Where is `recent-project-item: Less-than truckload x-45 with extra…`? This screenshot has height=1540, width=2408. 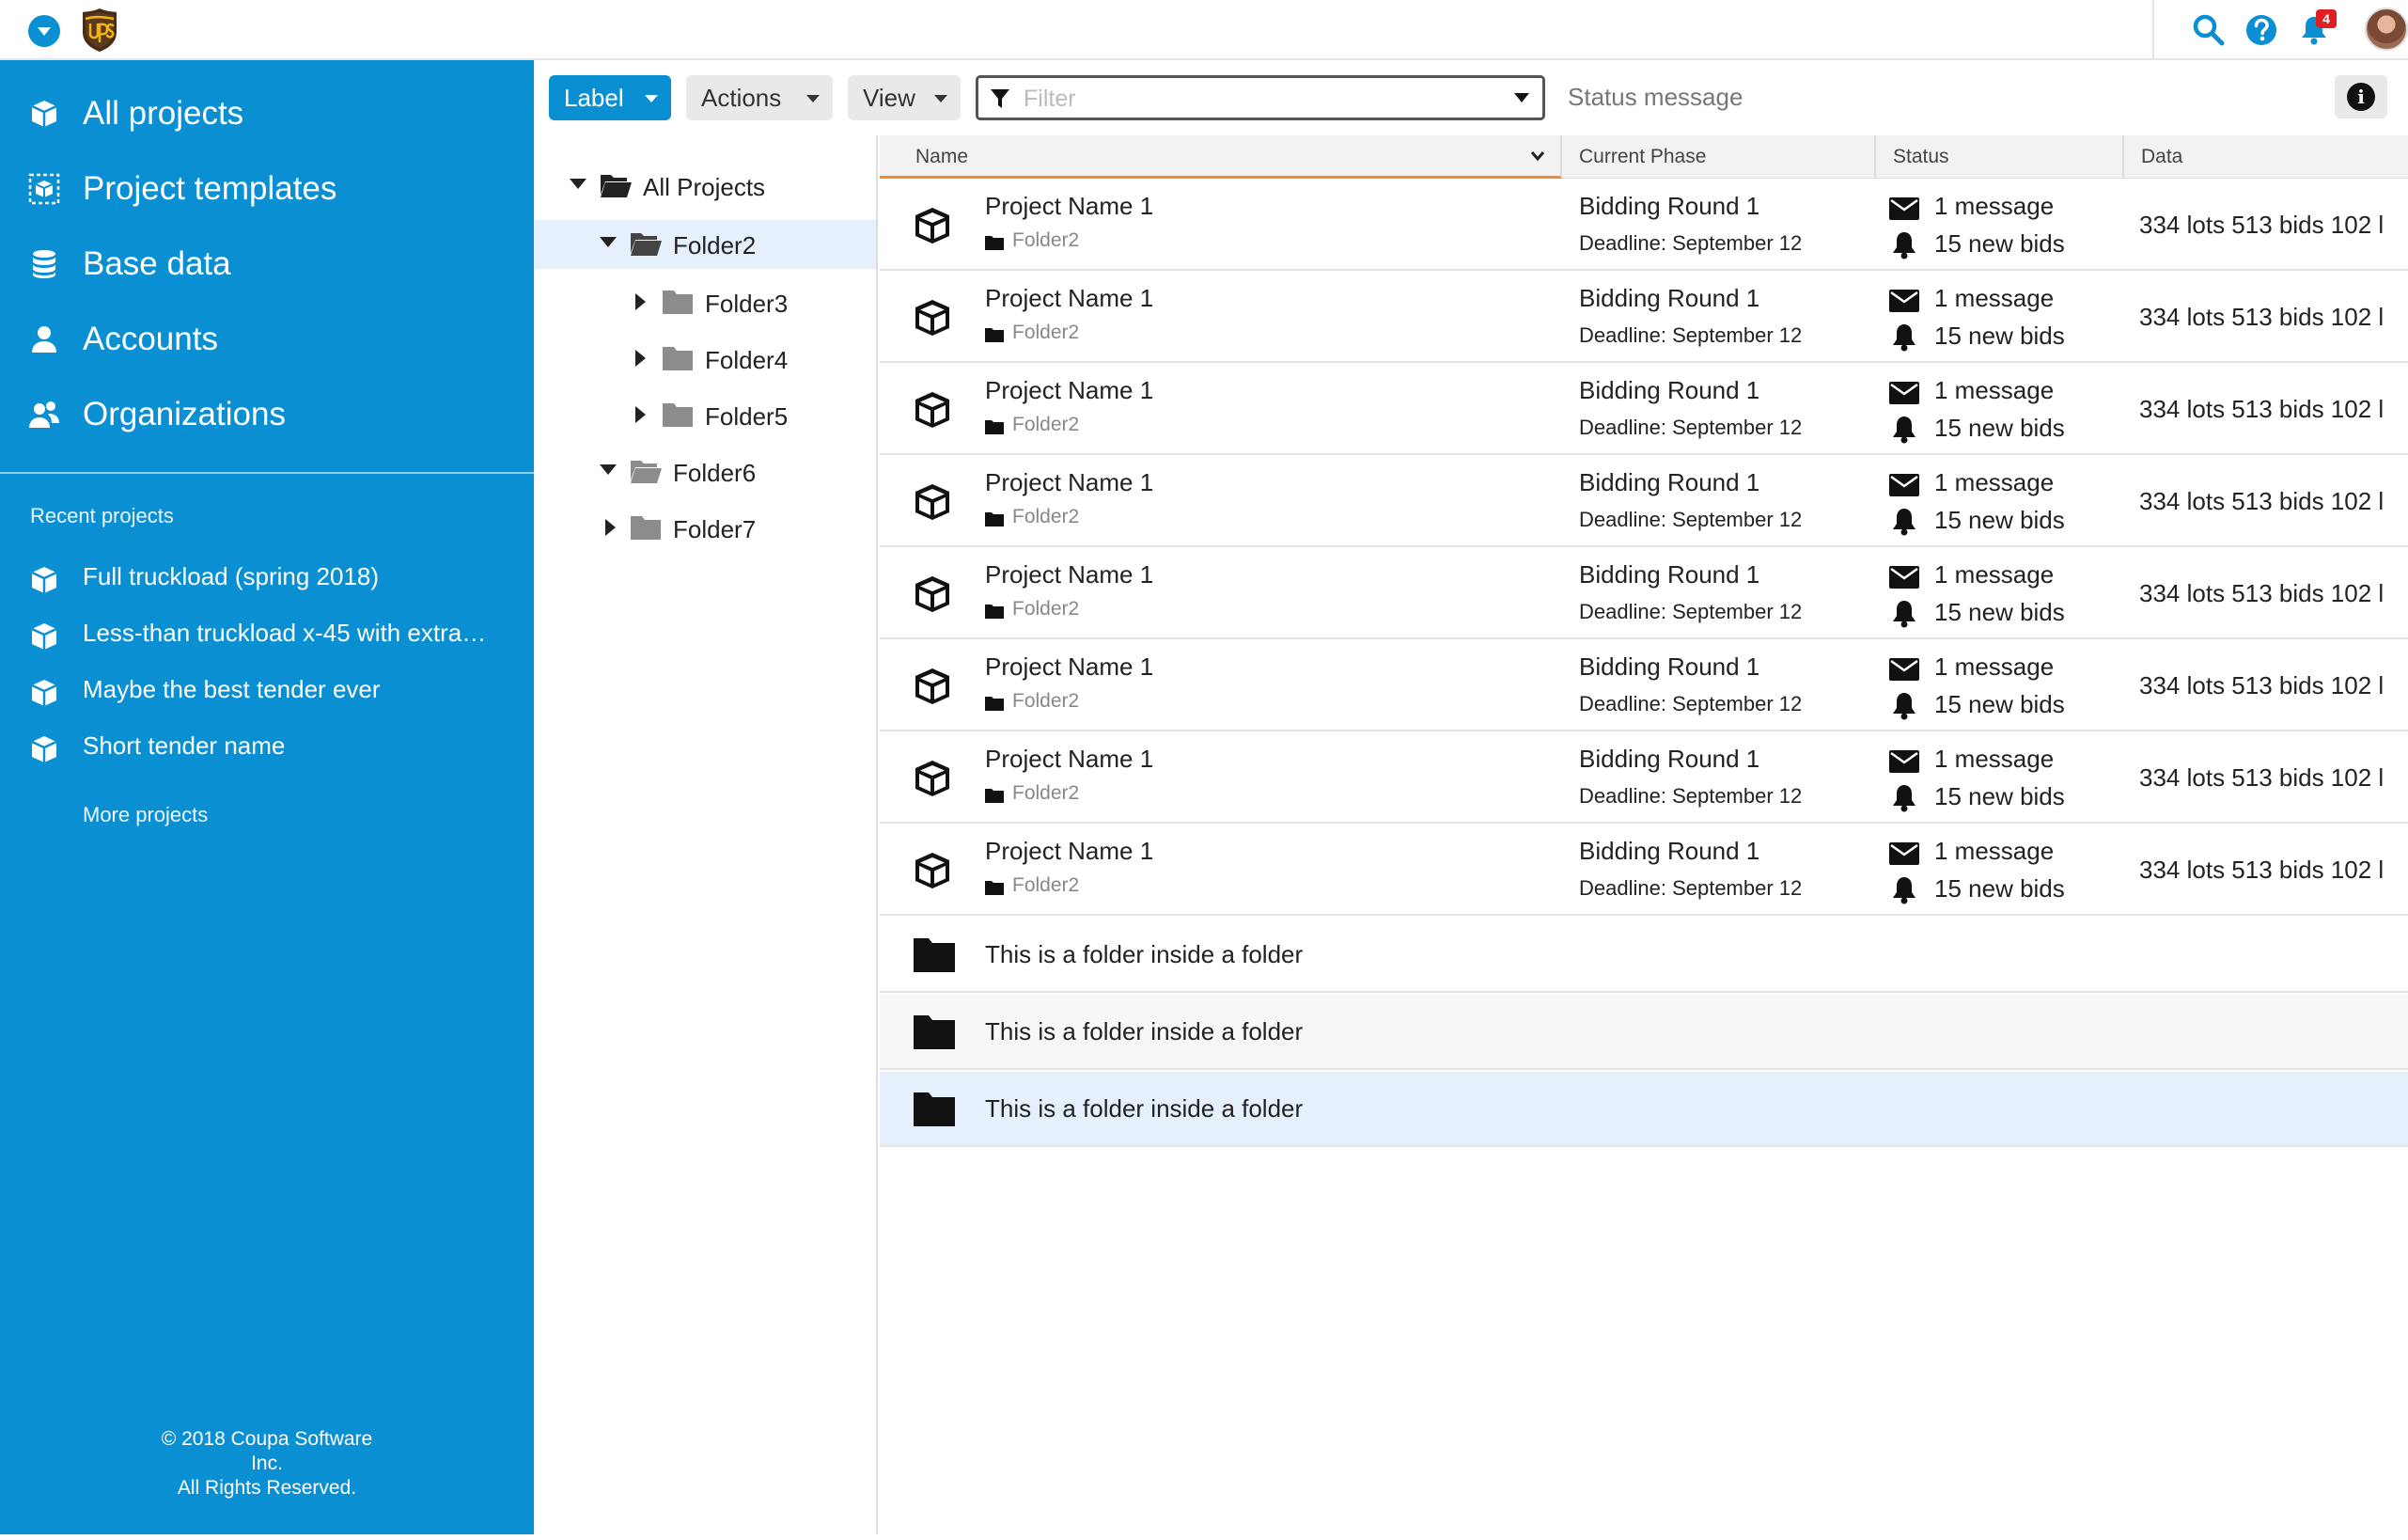
recent-project-item: Less-than truckload x-45 with extra… is located at coordinates (267, 633).